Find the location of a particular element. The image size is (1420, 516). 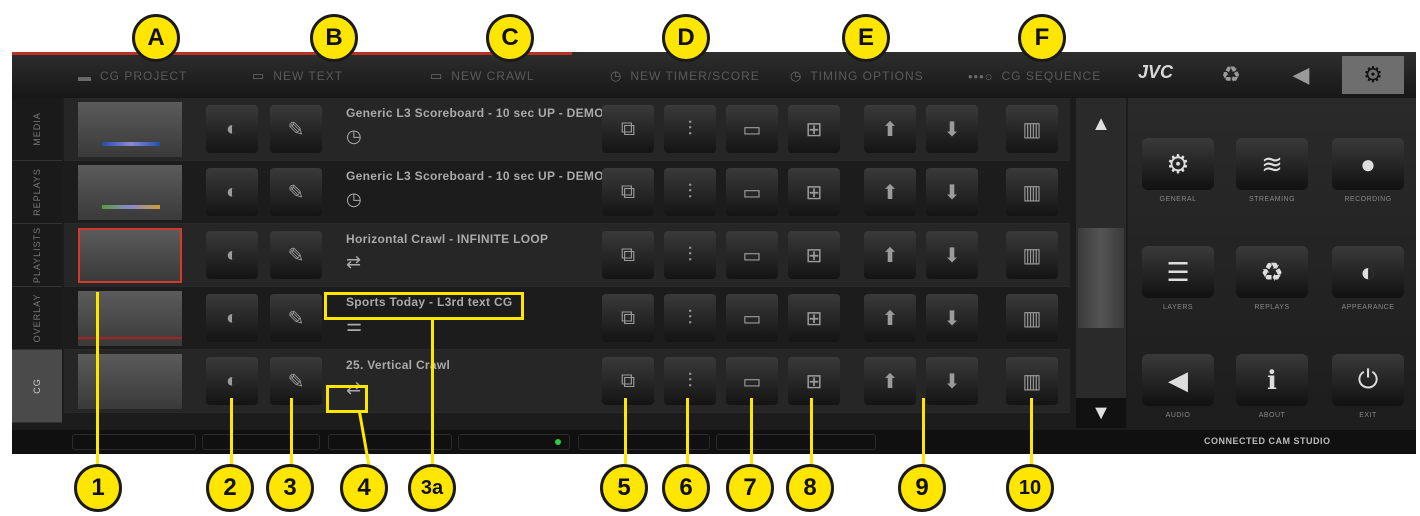

menu-new-text: ▭ NEW TEXT is located at coordinates (297, 76).